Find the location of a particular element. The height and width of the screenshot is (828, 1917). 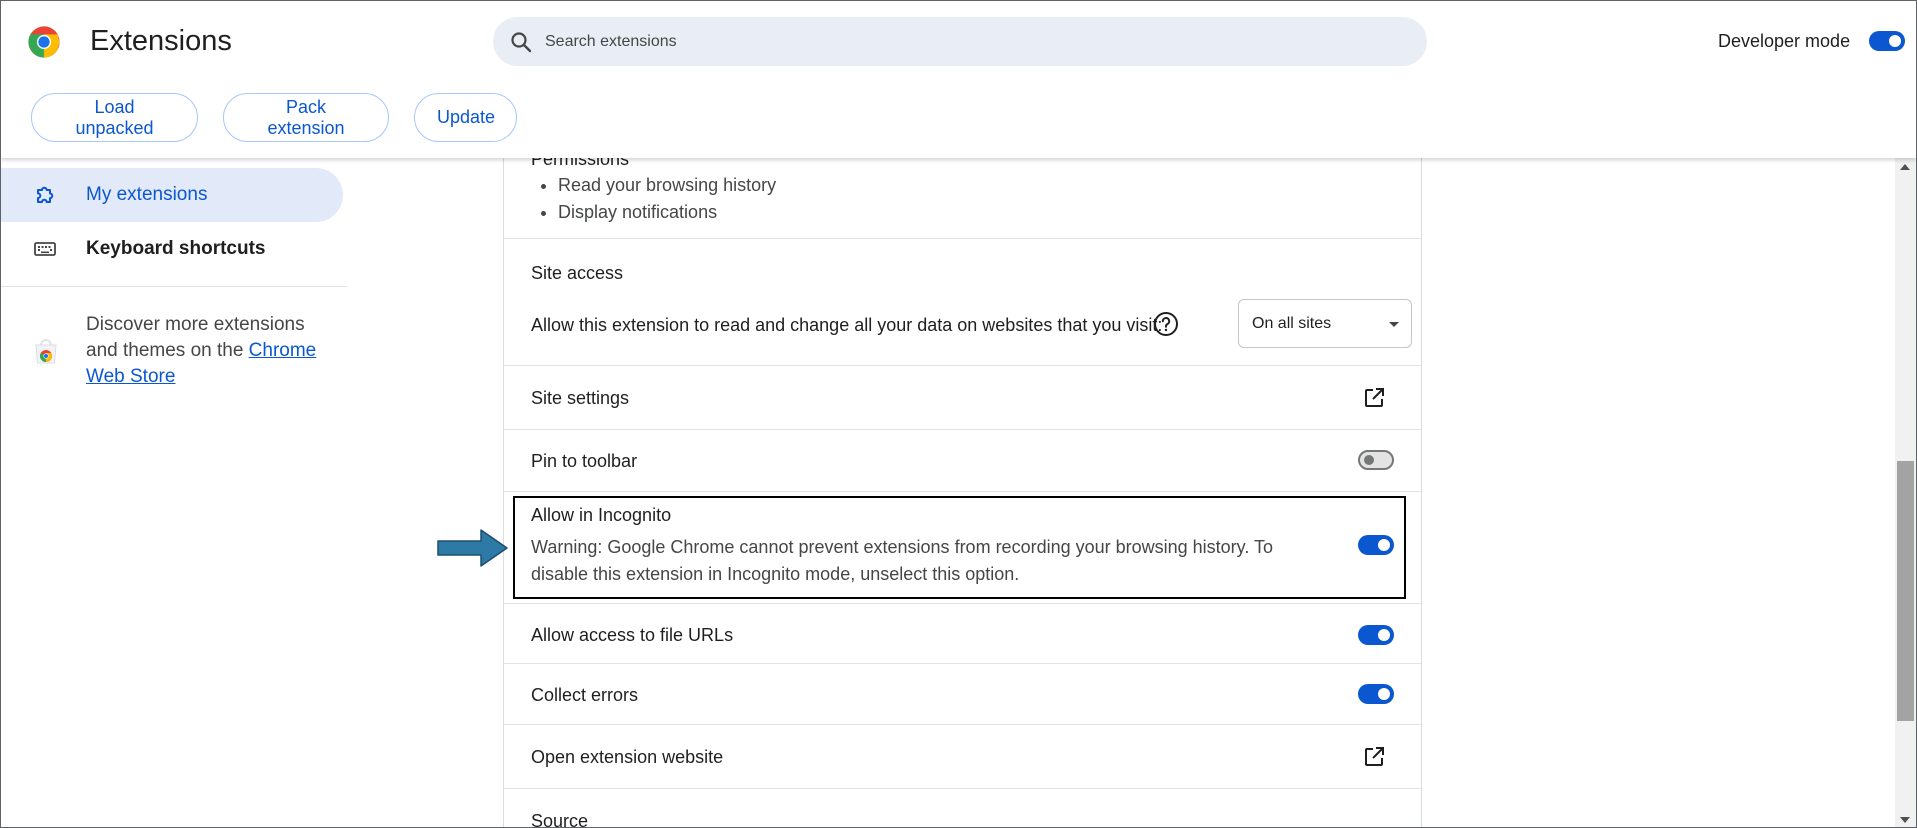

pin-to-toolbar-toggle is located at coordinates (1376, 460).